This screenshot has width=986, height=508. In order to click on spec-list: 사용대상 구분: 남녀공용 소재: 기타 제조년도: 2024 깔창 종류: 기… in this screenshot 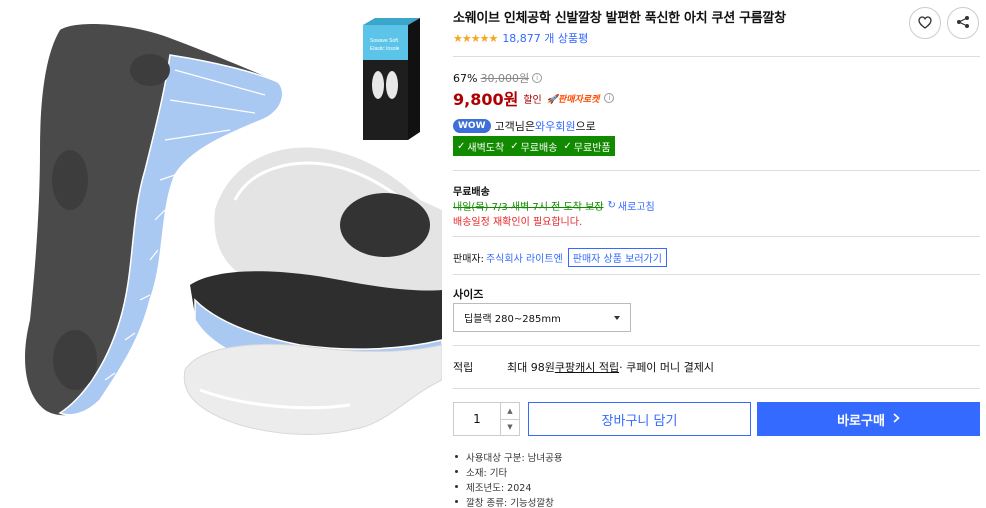, I will do `click(508, 478)`.